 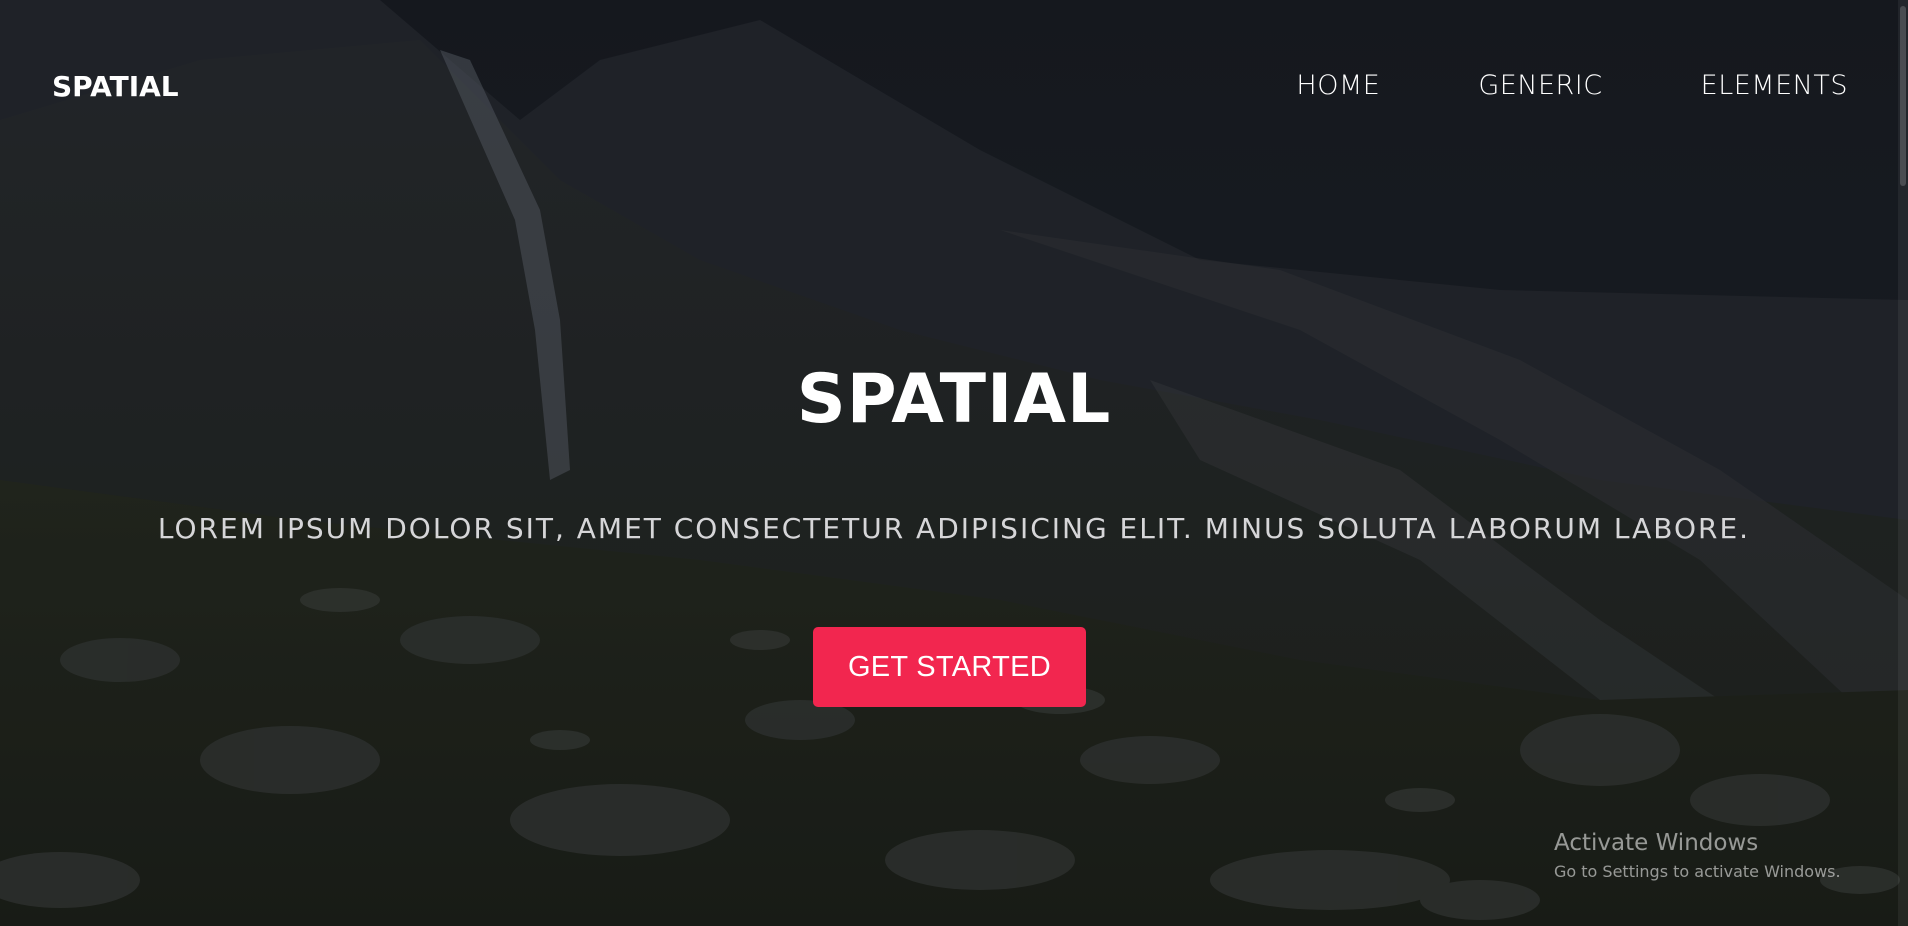 What do you see at coordinates (1697, 871) in the screenshot?
I see `watermark-subtitle: Go to Settings to activate Windows.` at bounding box center [1697, 871].